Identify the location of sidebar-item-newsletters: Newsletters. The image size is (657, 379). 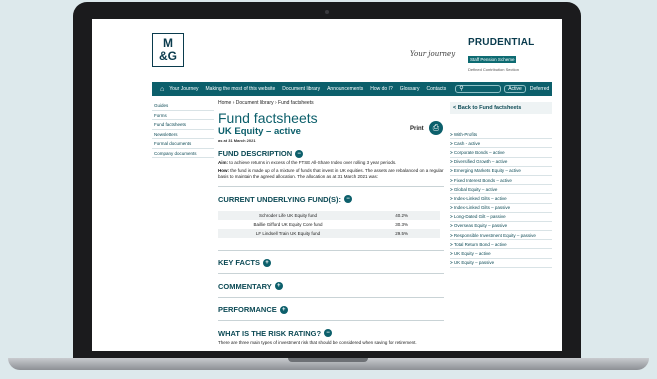
(183, 134).